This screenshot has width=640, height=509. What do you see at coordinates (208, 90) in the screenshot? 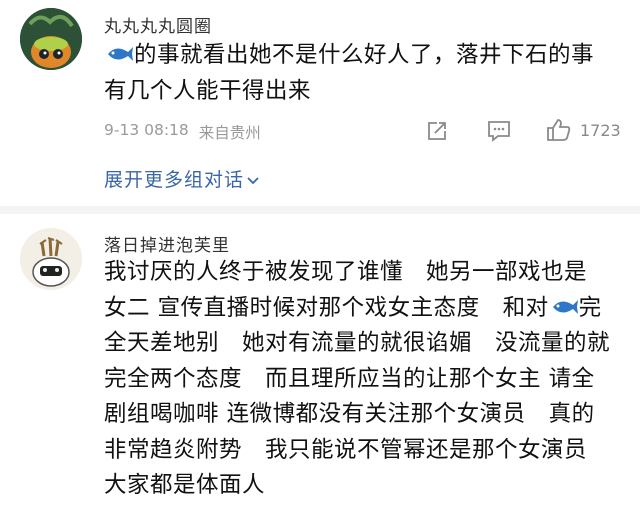
I see `comment-text-line-2: 有几个人能干得出来` at bounding box center [208, 90].